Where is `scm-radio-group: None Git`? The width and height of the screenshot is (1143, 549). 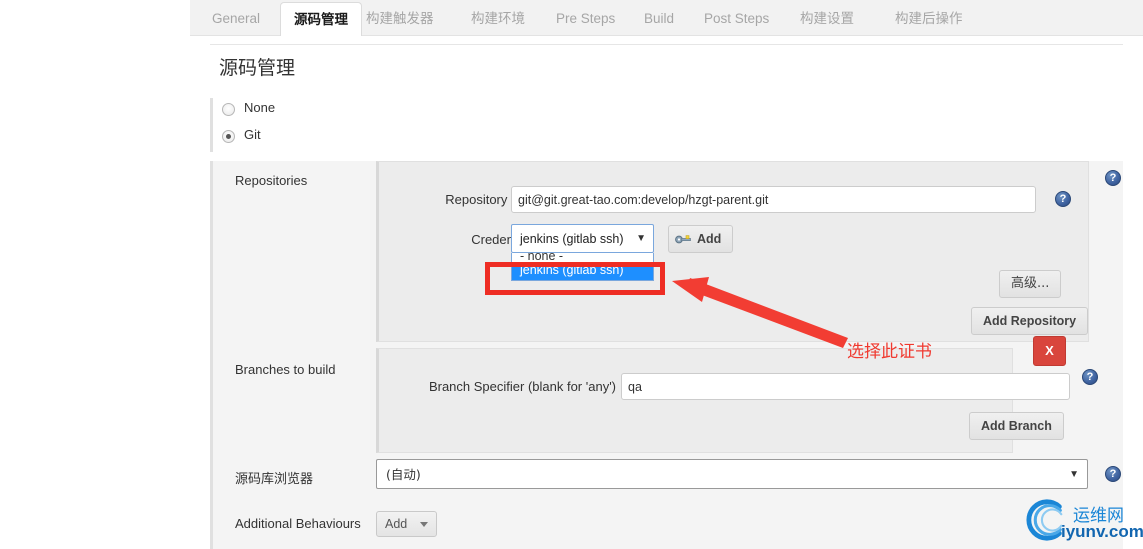
scm-radio-group: None Git is located at coordinates (666, 125).